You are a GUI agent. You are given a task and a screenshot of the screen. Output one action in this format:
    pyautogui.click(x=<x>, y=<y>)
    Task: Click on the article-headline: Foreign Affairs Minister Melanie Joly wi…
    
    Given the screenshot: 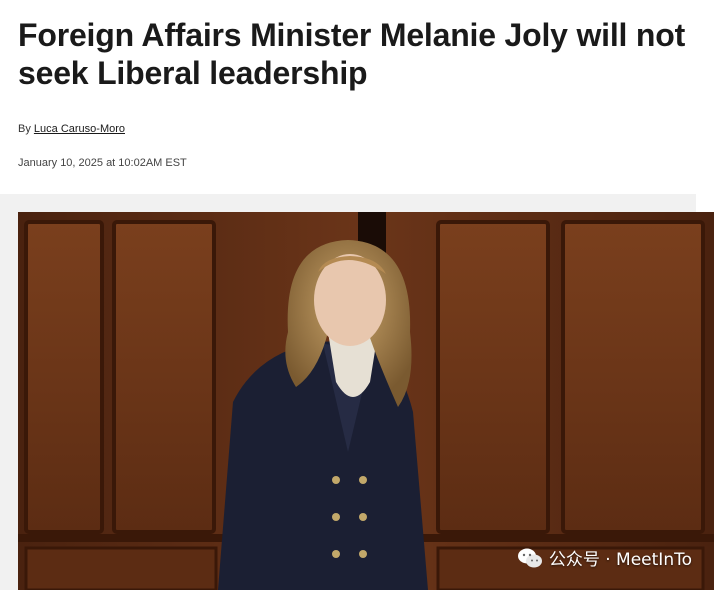 What is the action you would take?
    pyautogui.click(x=352, y=54)
    